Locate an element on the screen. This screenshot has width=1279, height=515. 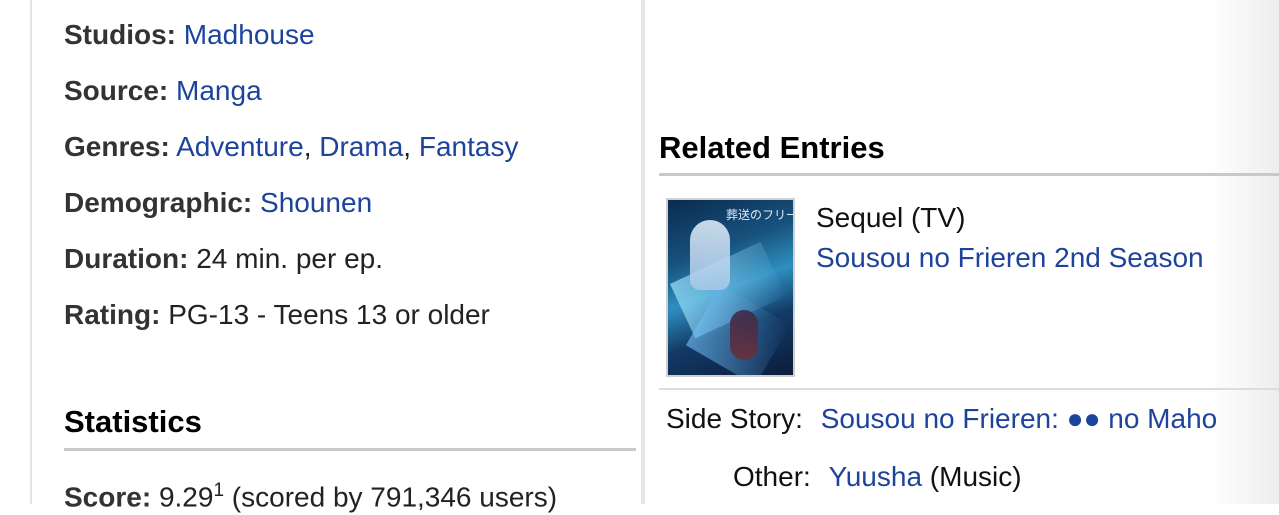
info-score: Score: 9.291 (scored by 791,346 users) is located at coordinates (310, 494).